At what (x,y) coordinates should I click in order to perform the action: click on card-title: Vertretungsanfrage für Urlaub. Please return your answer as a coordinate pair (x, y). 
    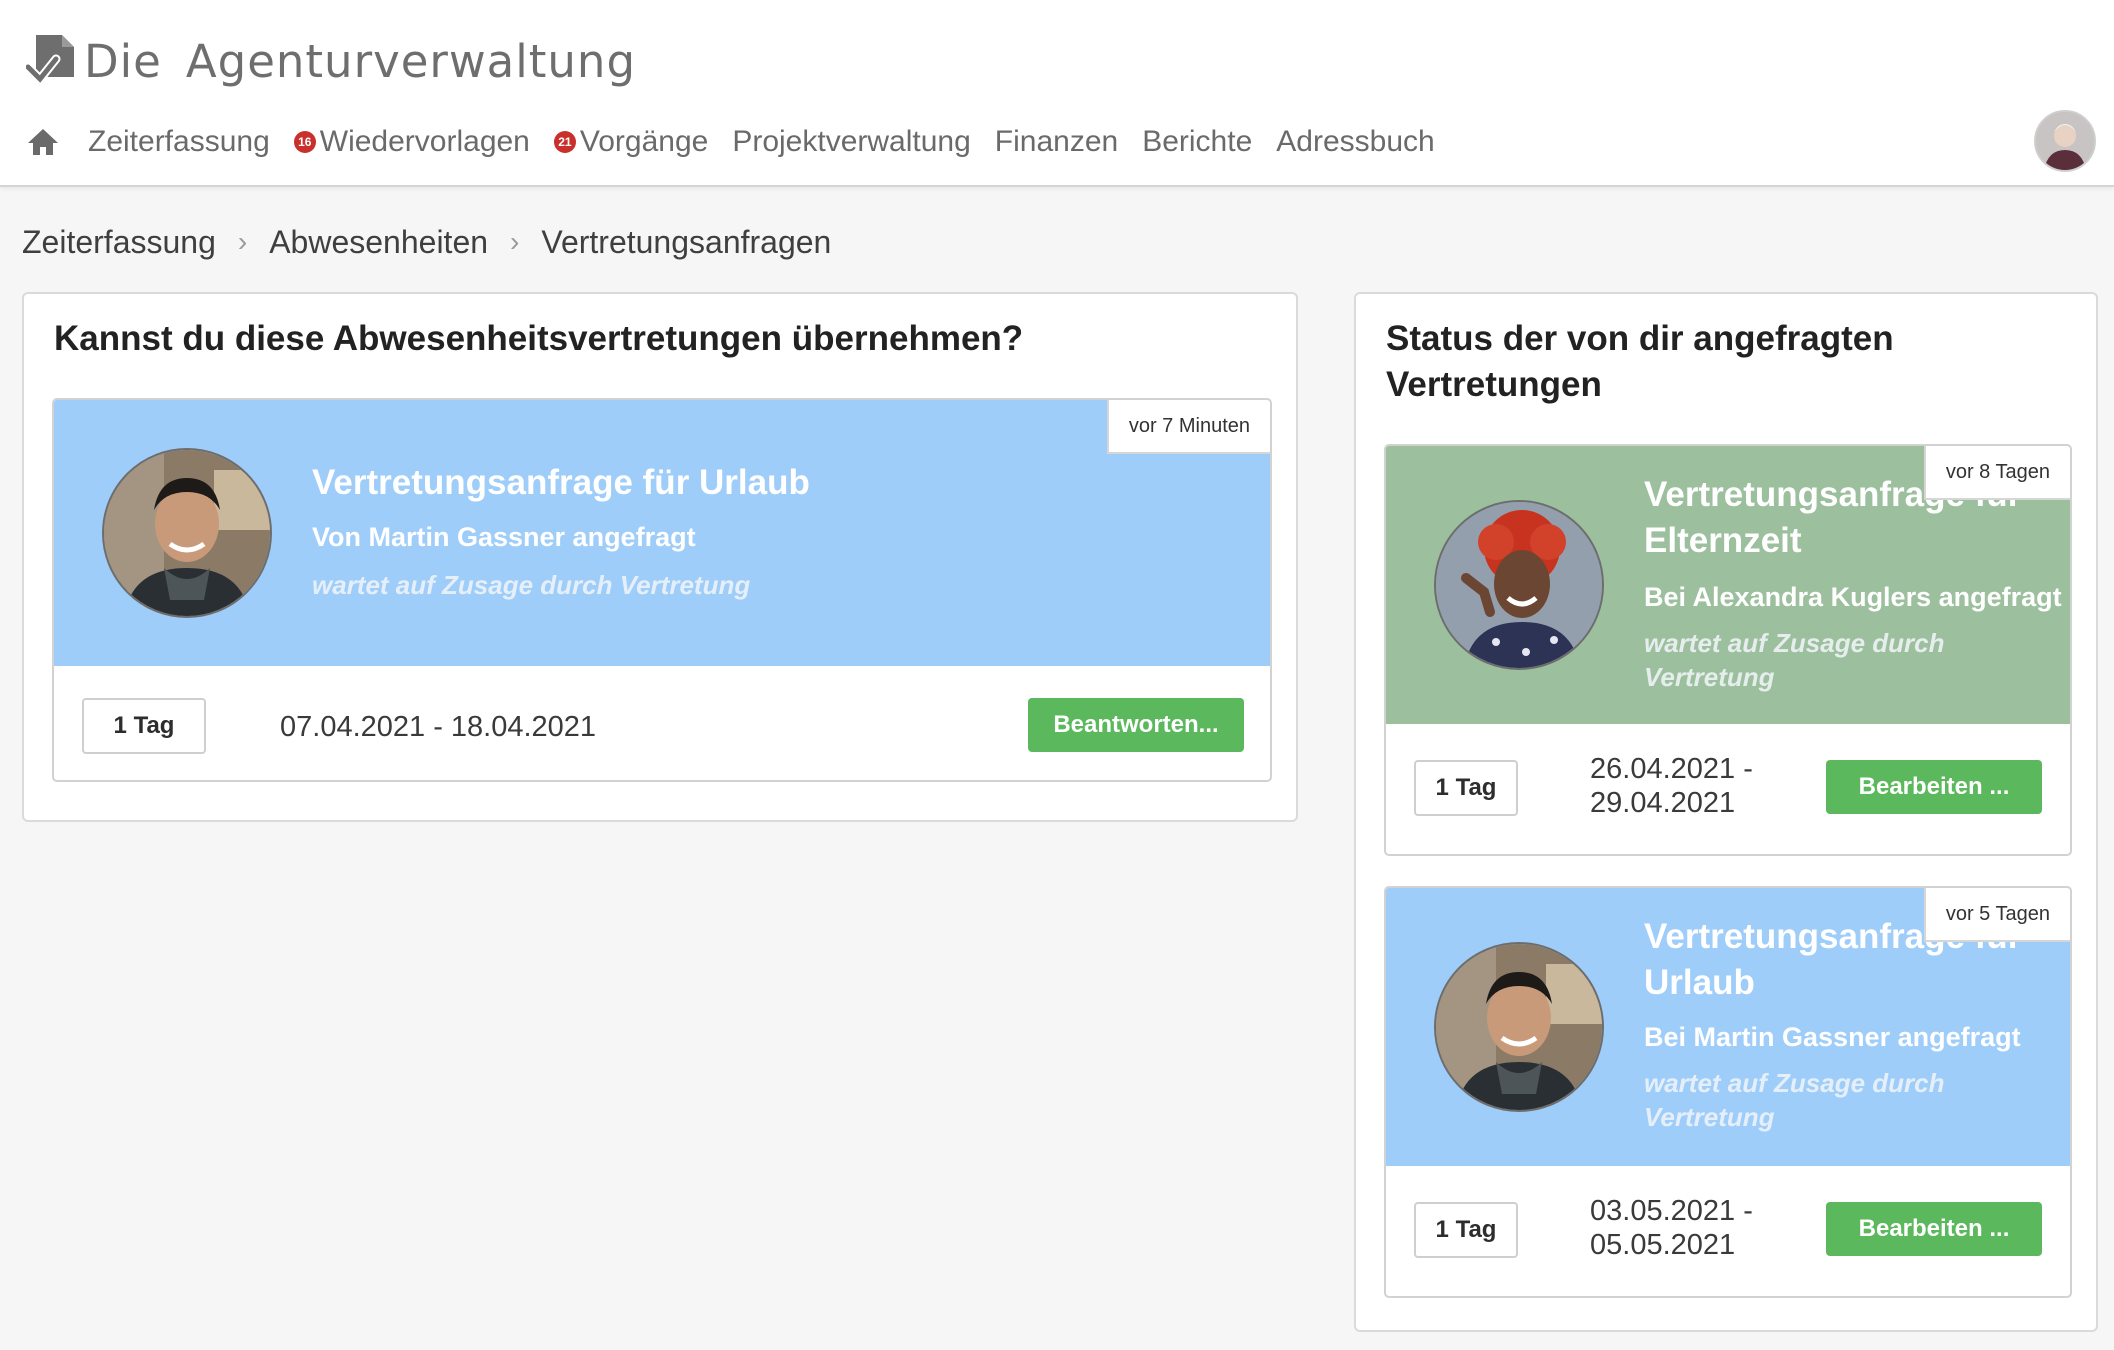
    Looking at the image, I should click on (561, 482).